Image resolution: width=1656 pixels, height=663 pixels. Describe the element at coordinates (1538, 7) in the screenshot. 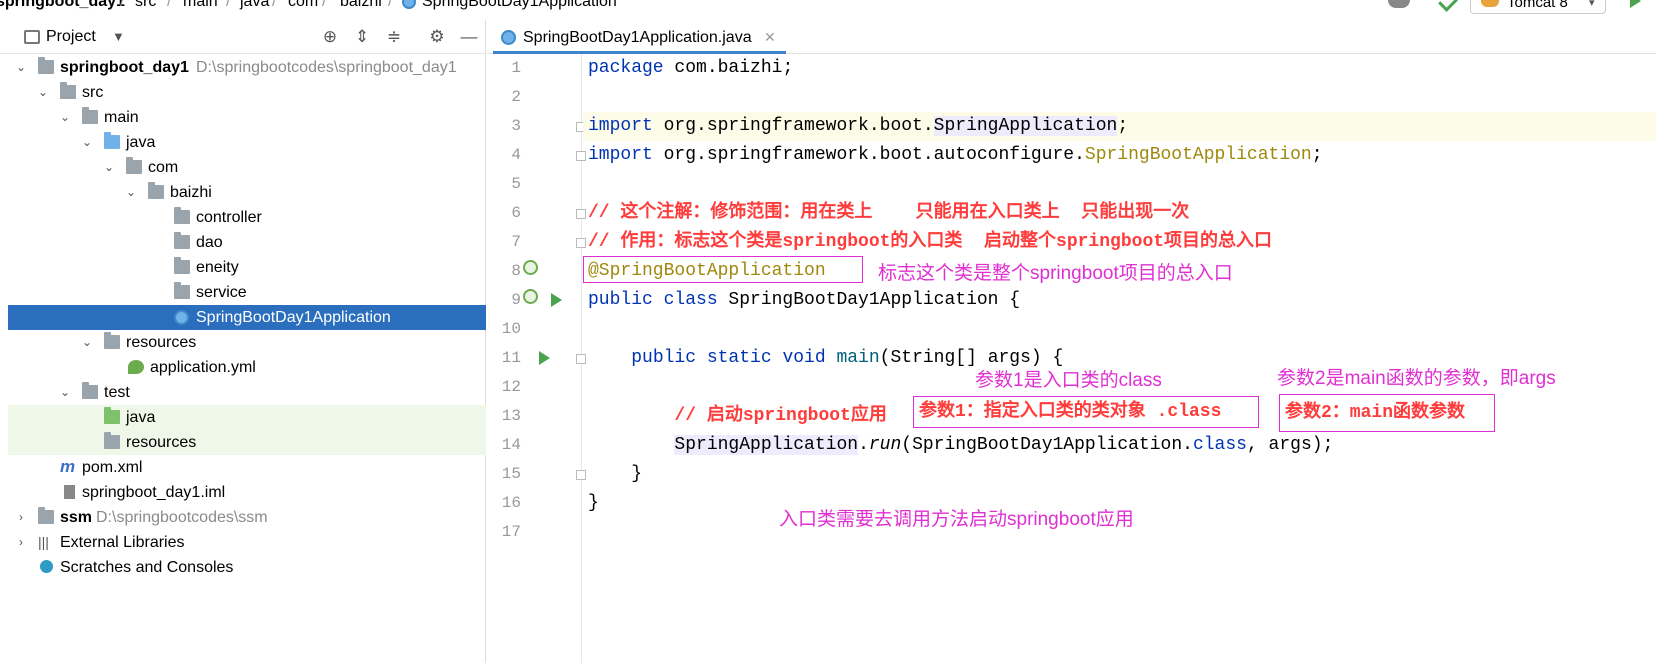

I see `run-config-selector: Tomcat 8 ▾` at that location.